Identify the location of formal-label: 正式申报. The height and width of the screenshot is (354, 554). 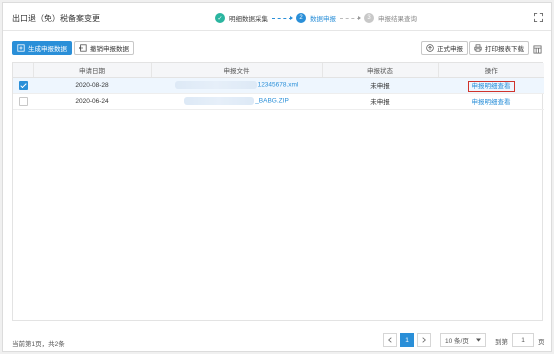
(450, 49).